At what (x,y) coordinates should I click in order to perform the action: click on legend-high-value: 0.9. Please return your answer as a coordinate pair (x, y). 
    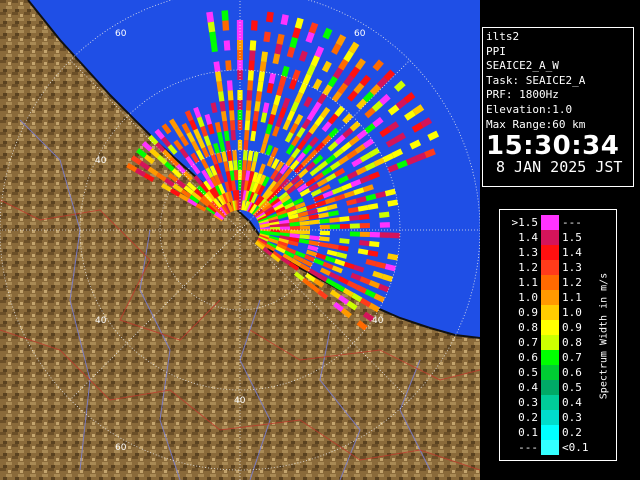
    Looking at the image, I should click on (572, 327).